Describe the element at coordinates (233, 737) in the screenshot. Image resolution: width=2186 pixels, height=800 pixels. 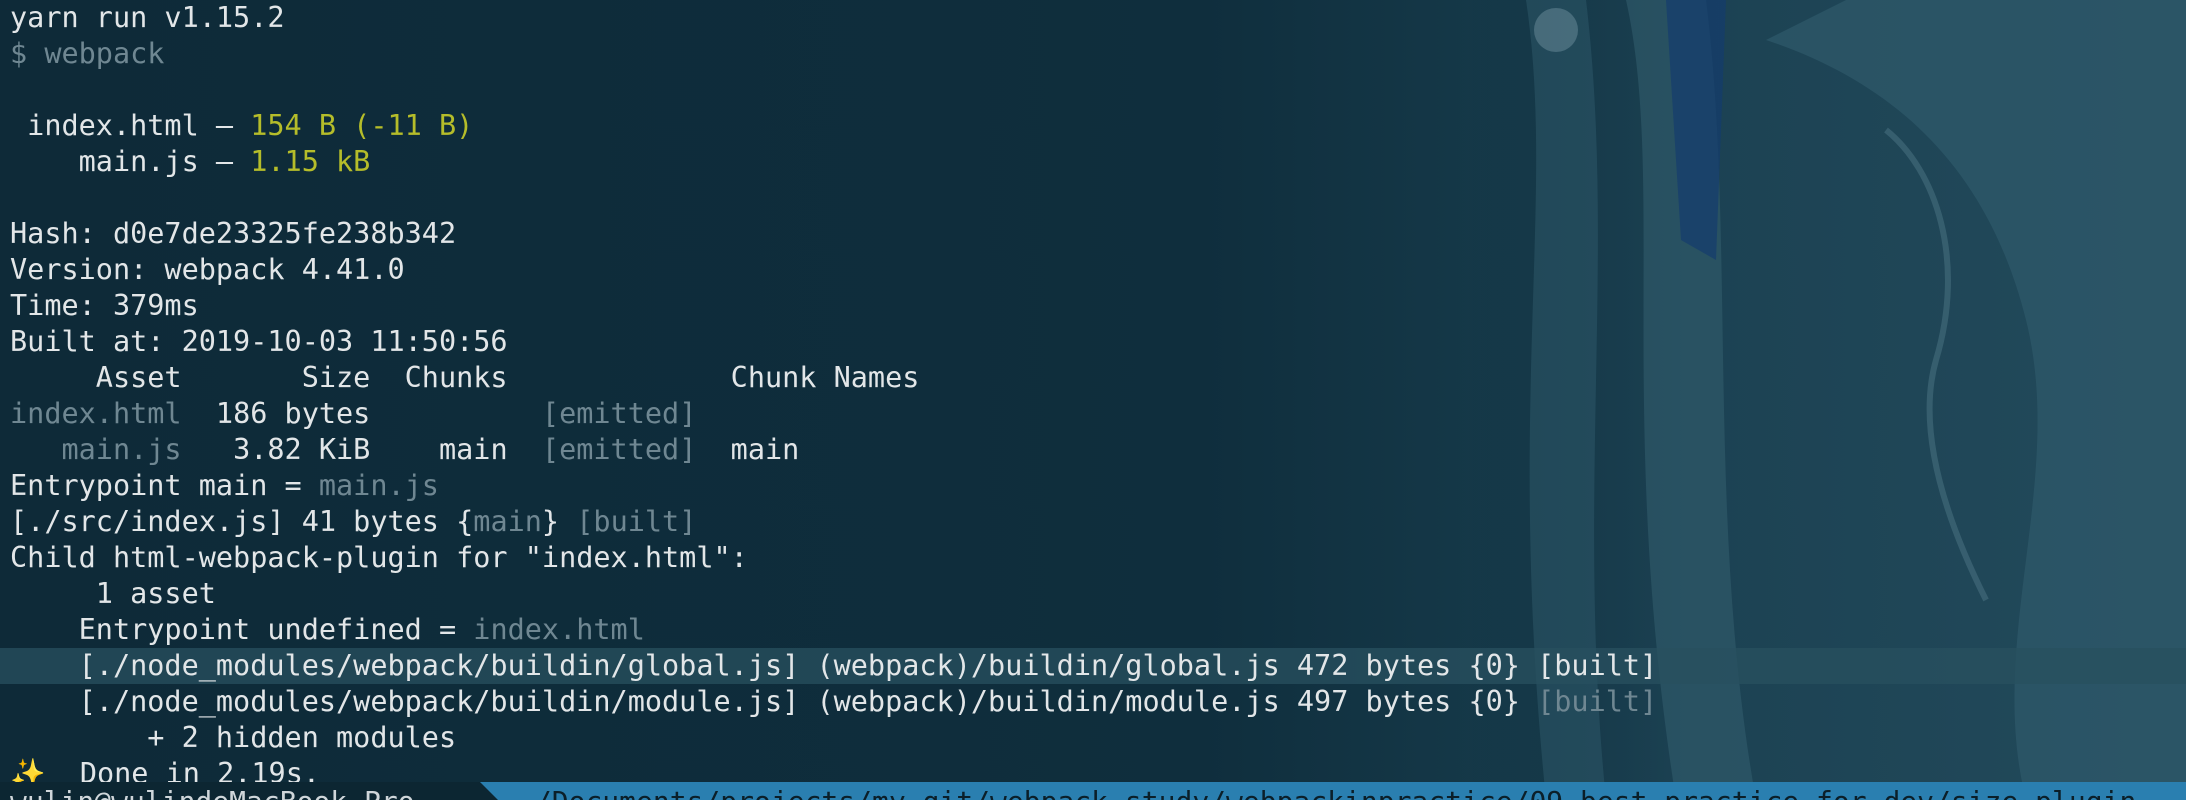
I see `hidden-modules-line: + 2 hidden modules` at that location.